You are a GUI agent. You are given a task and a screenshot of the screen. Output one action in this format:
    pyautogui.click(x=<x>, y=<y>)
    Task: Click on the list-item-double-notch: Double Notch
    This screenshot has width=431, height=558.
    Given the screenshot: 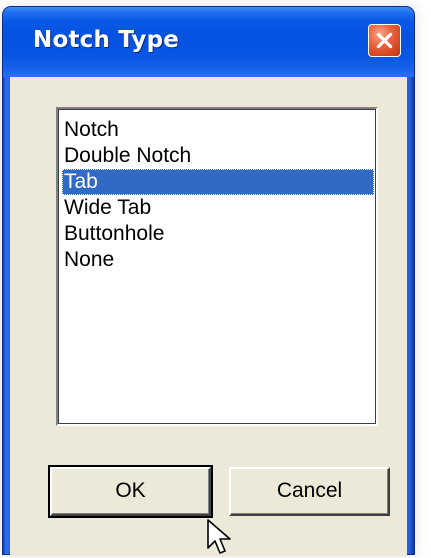 What is the action you would take?
    pyautogui.click(x=218, y=156)
    